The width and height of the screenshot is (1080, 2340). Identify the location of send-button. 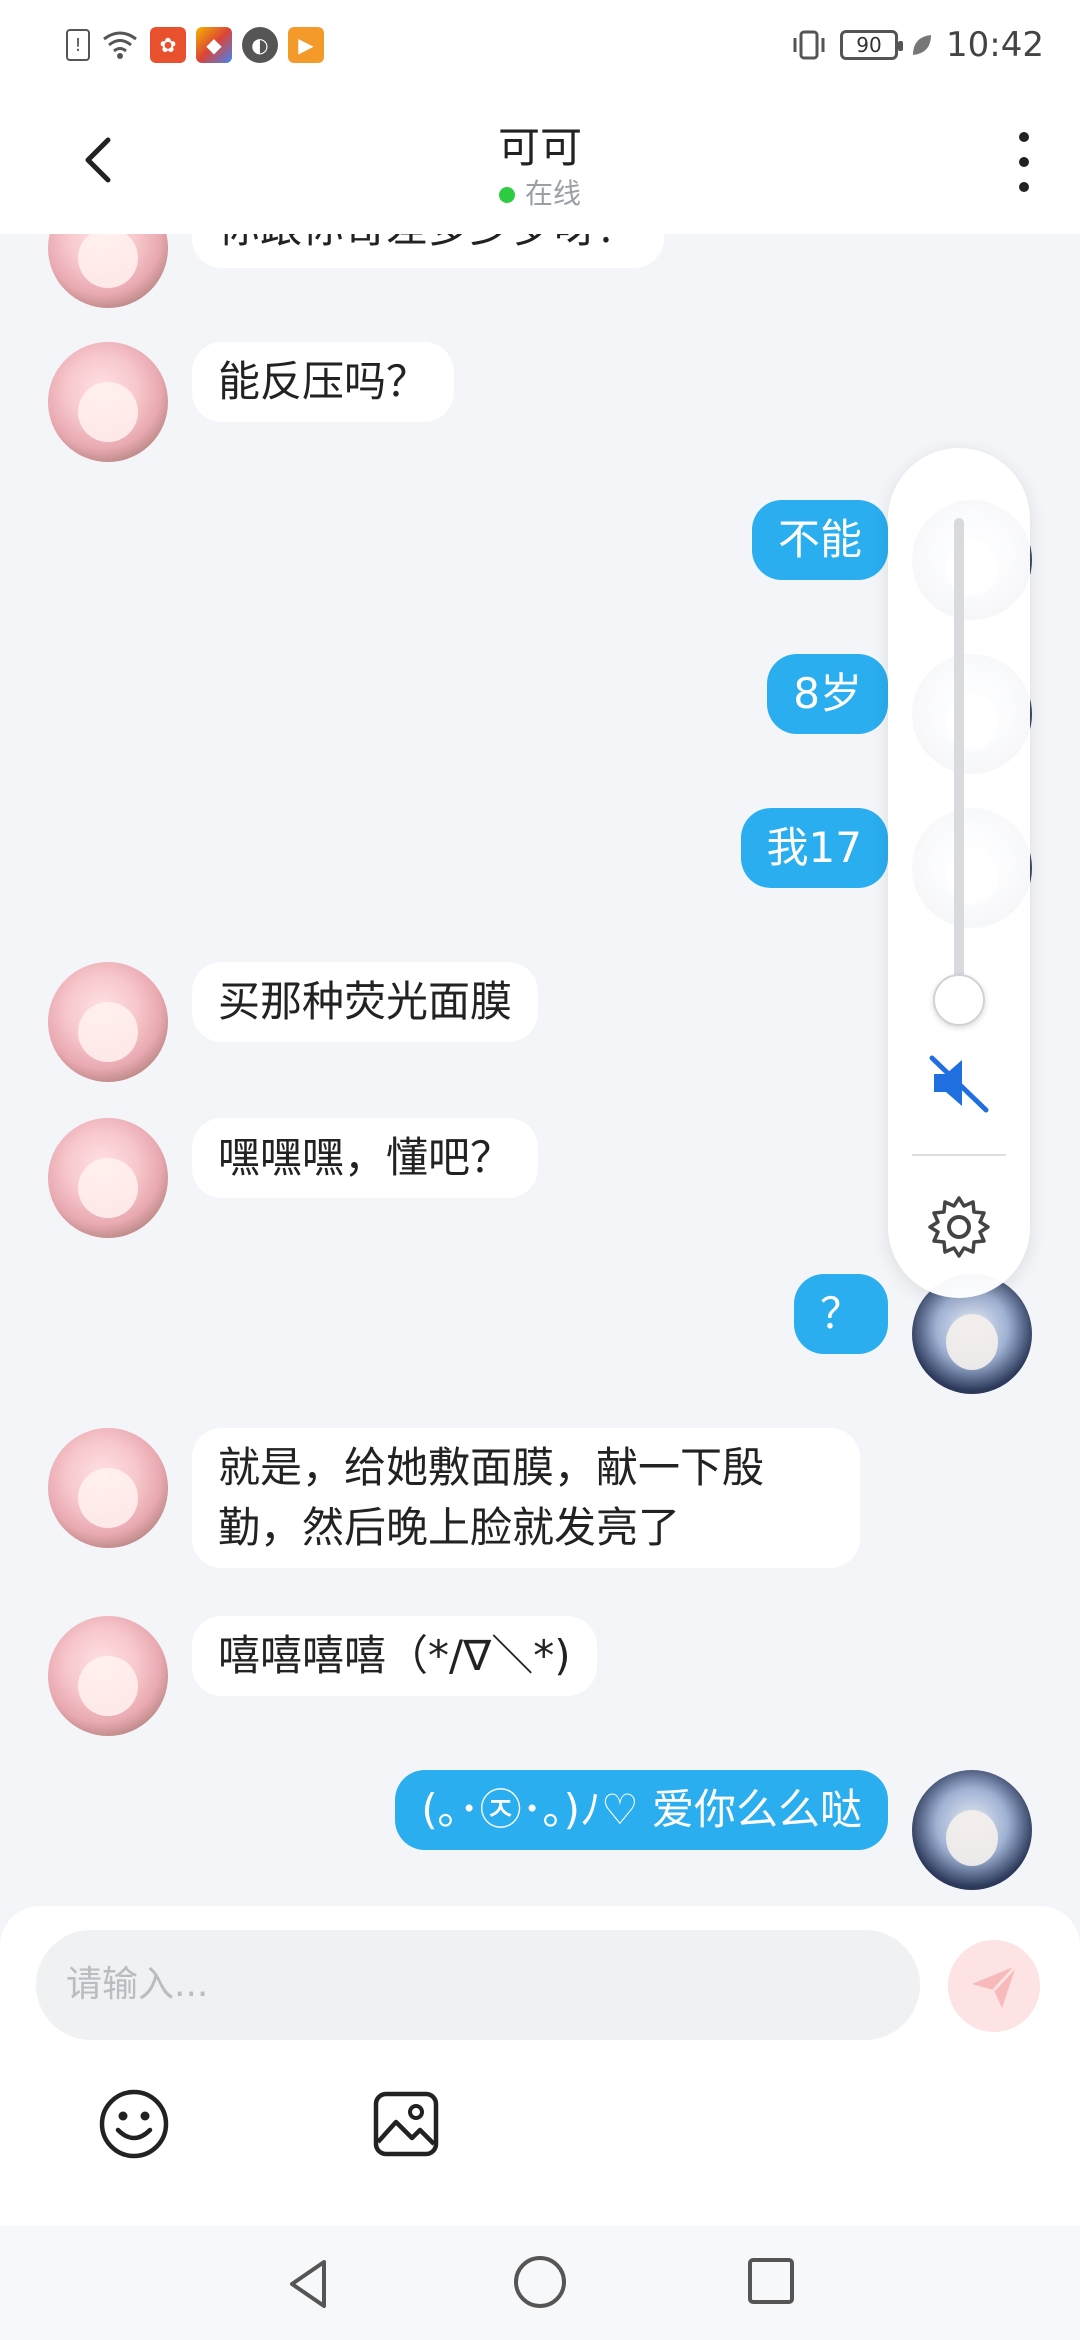
(994, 1986).